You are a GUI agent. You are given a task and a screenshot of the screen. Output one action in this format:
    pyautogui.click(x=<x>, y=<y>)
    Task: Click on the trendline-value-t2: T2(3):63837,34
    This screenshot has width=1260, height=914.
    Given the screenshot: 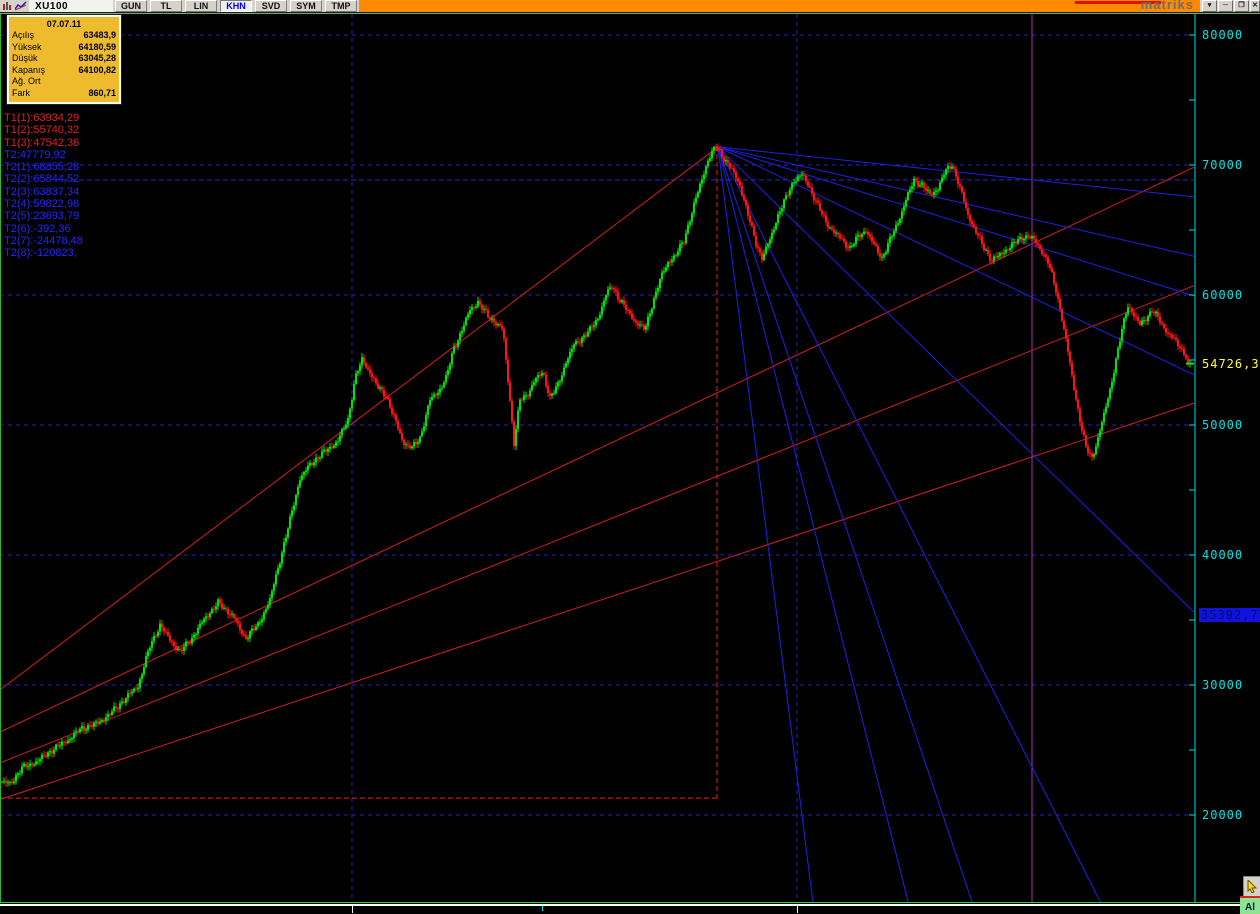 What is the action you would take?
    pyautogui.click(x=42, y=191)
    